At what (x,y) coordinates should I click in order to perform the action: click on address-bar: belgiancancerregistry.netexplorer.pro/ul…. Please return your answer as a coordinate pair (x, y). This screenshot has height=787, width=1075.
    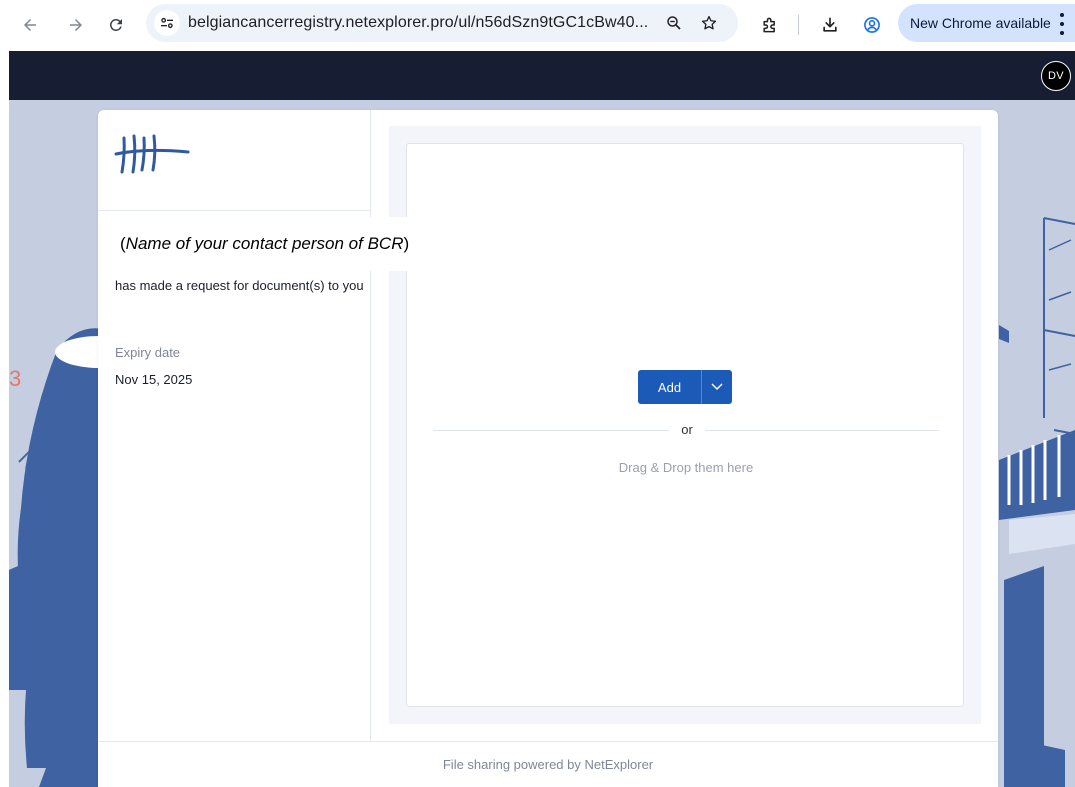
    Looking at the image, I should click on (442, 23).